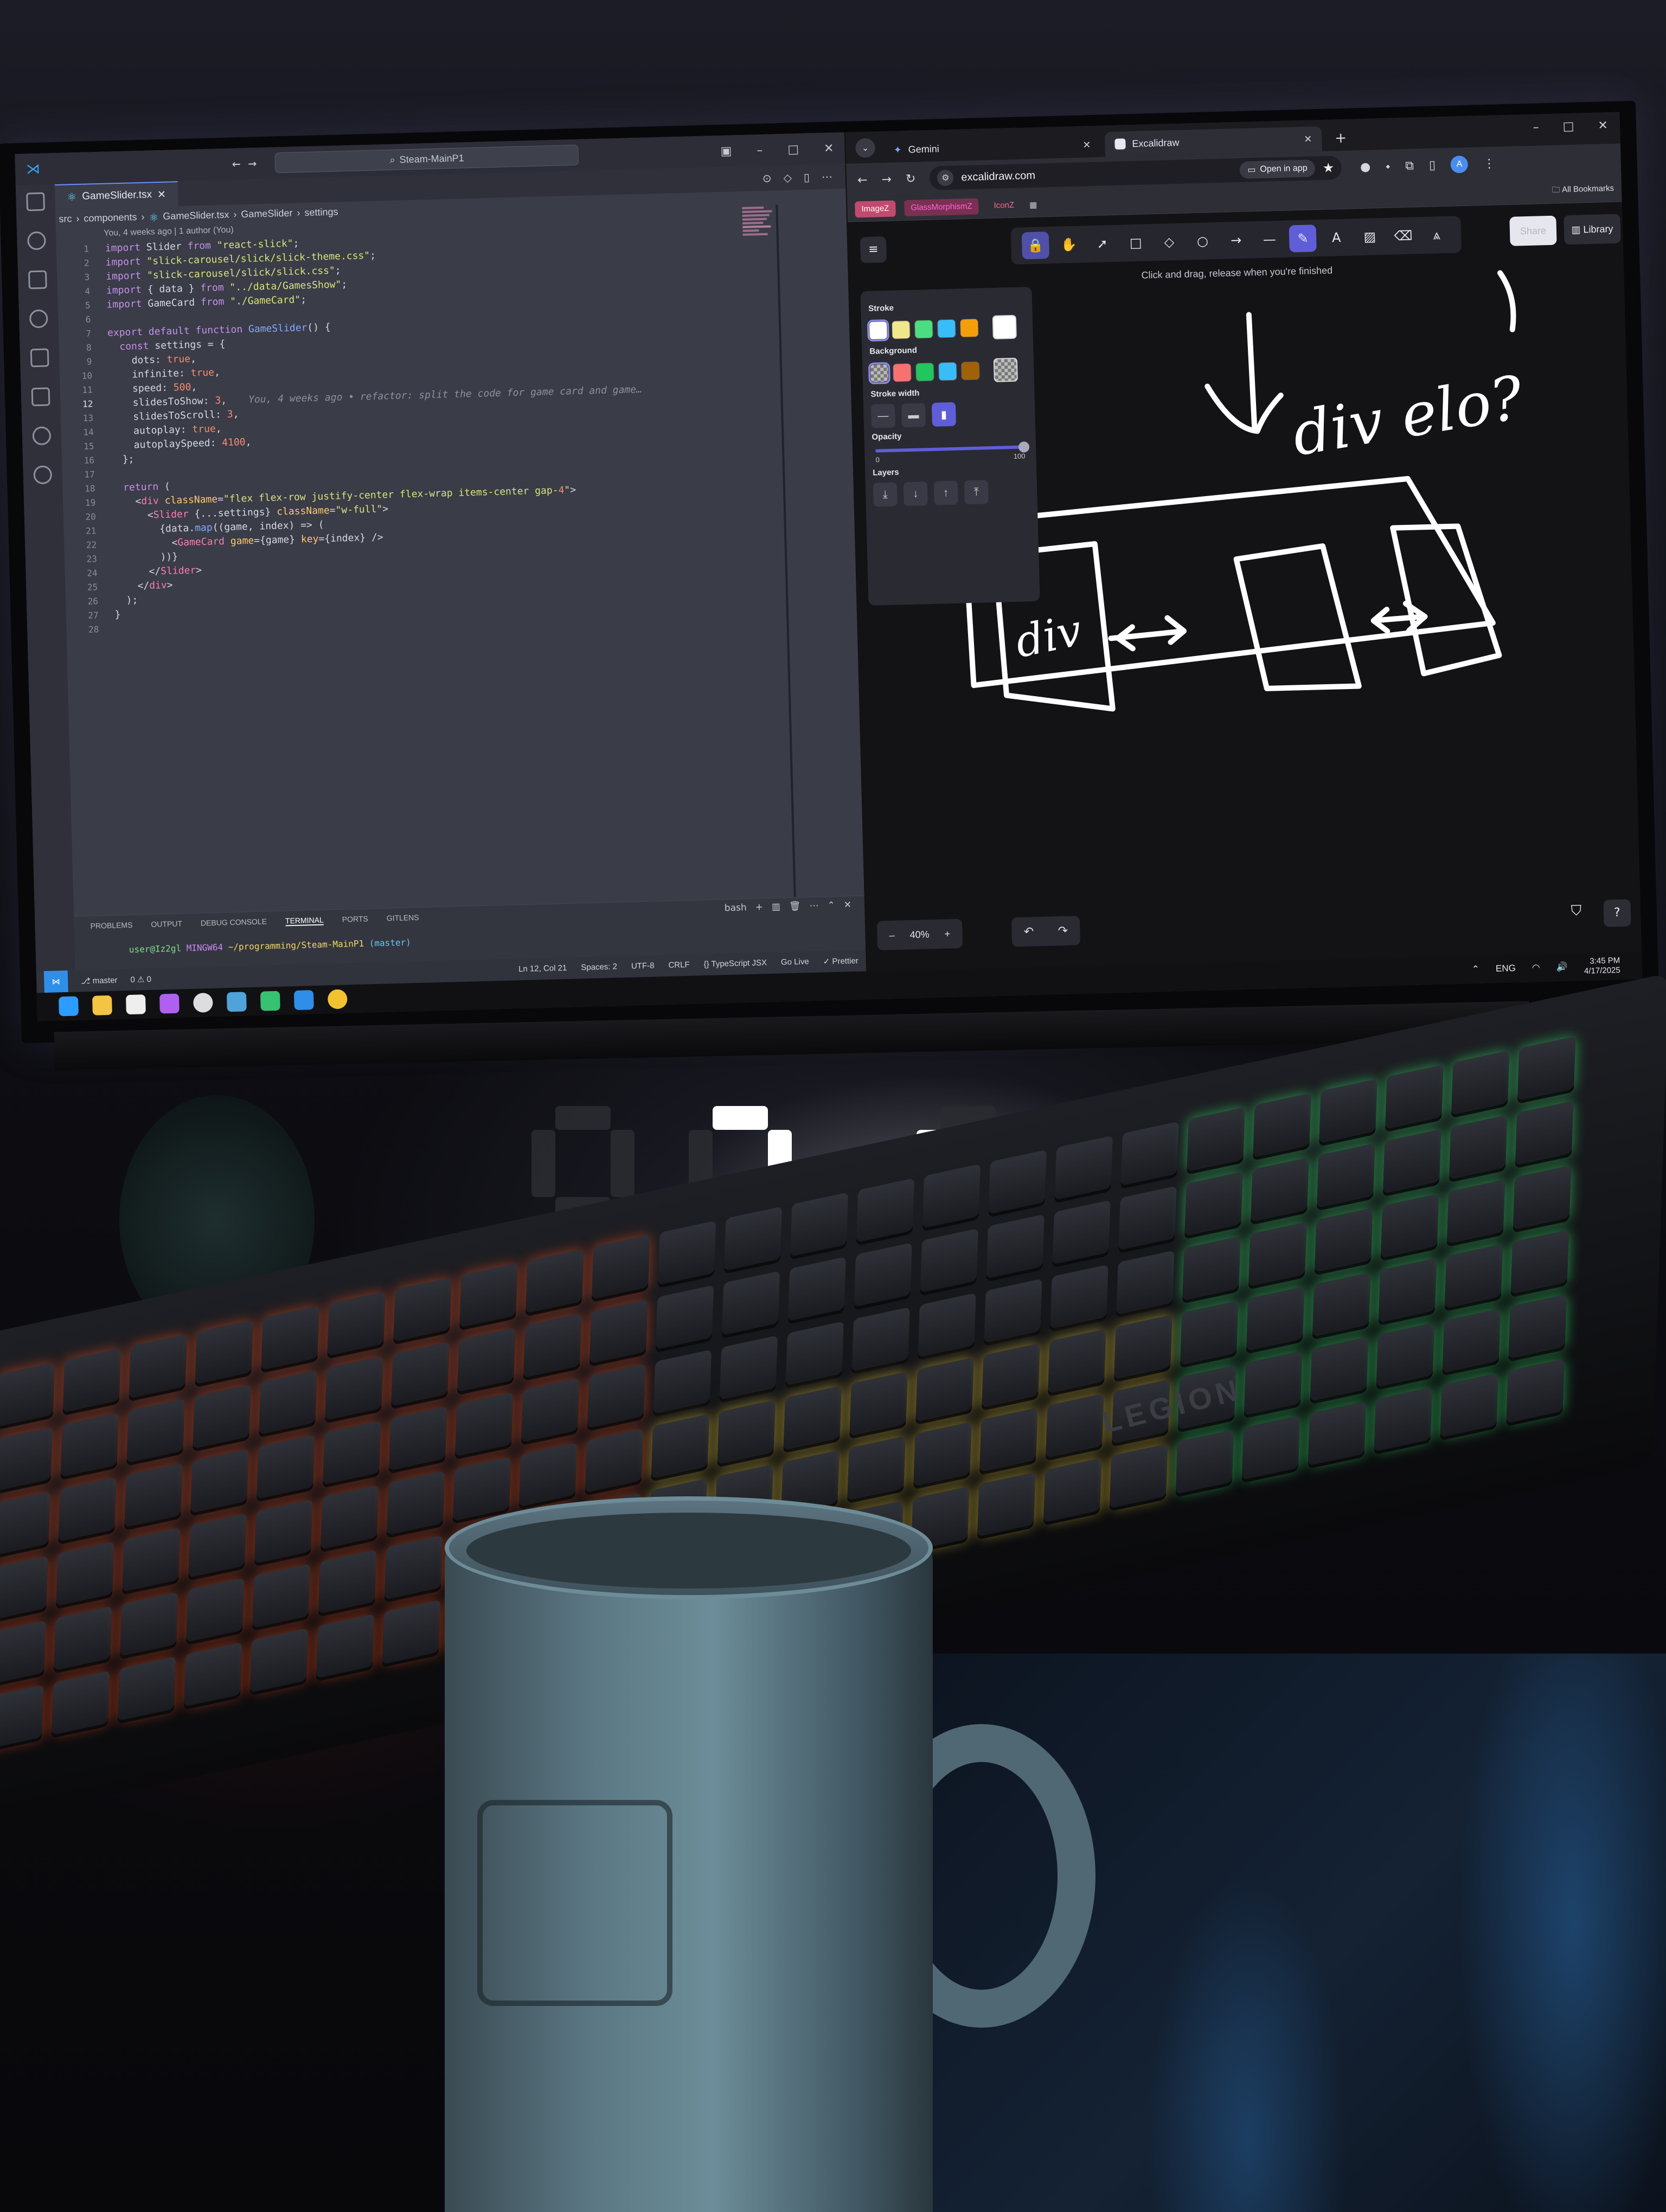 The width and height of the screenshot is (1666, 2212). What do you see at coordinates (735, 963) in the screenshot?
I see `language-mode: {} TypeScript JSX` at bounding box center [735, 963].